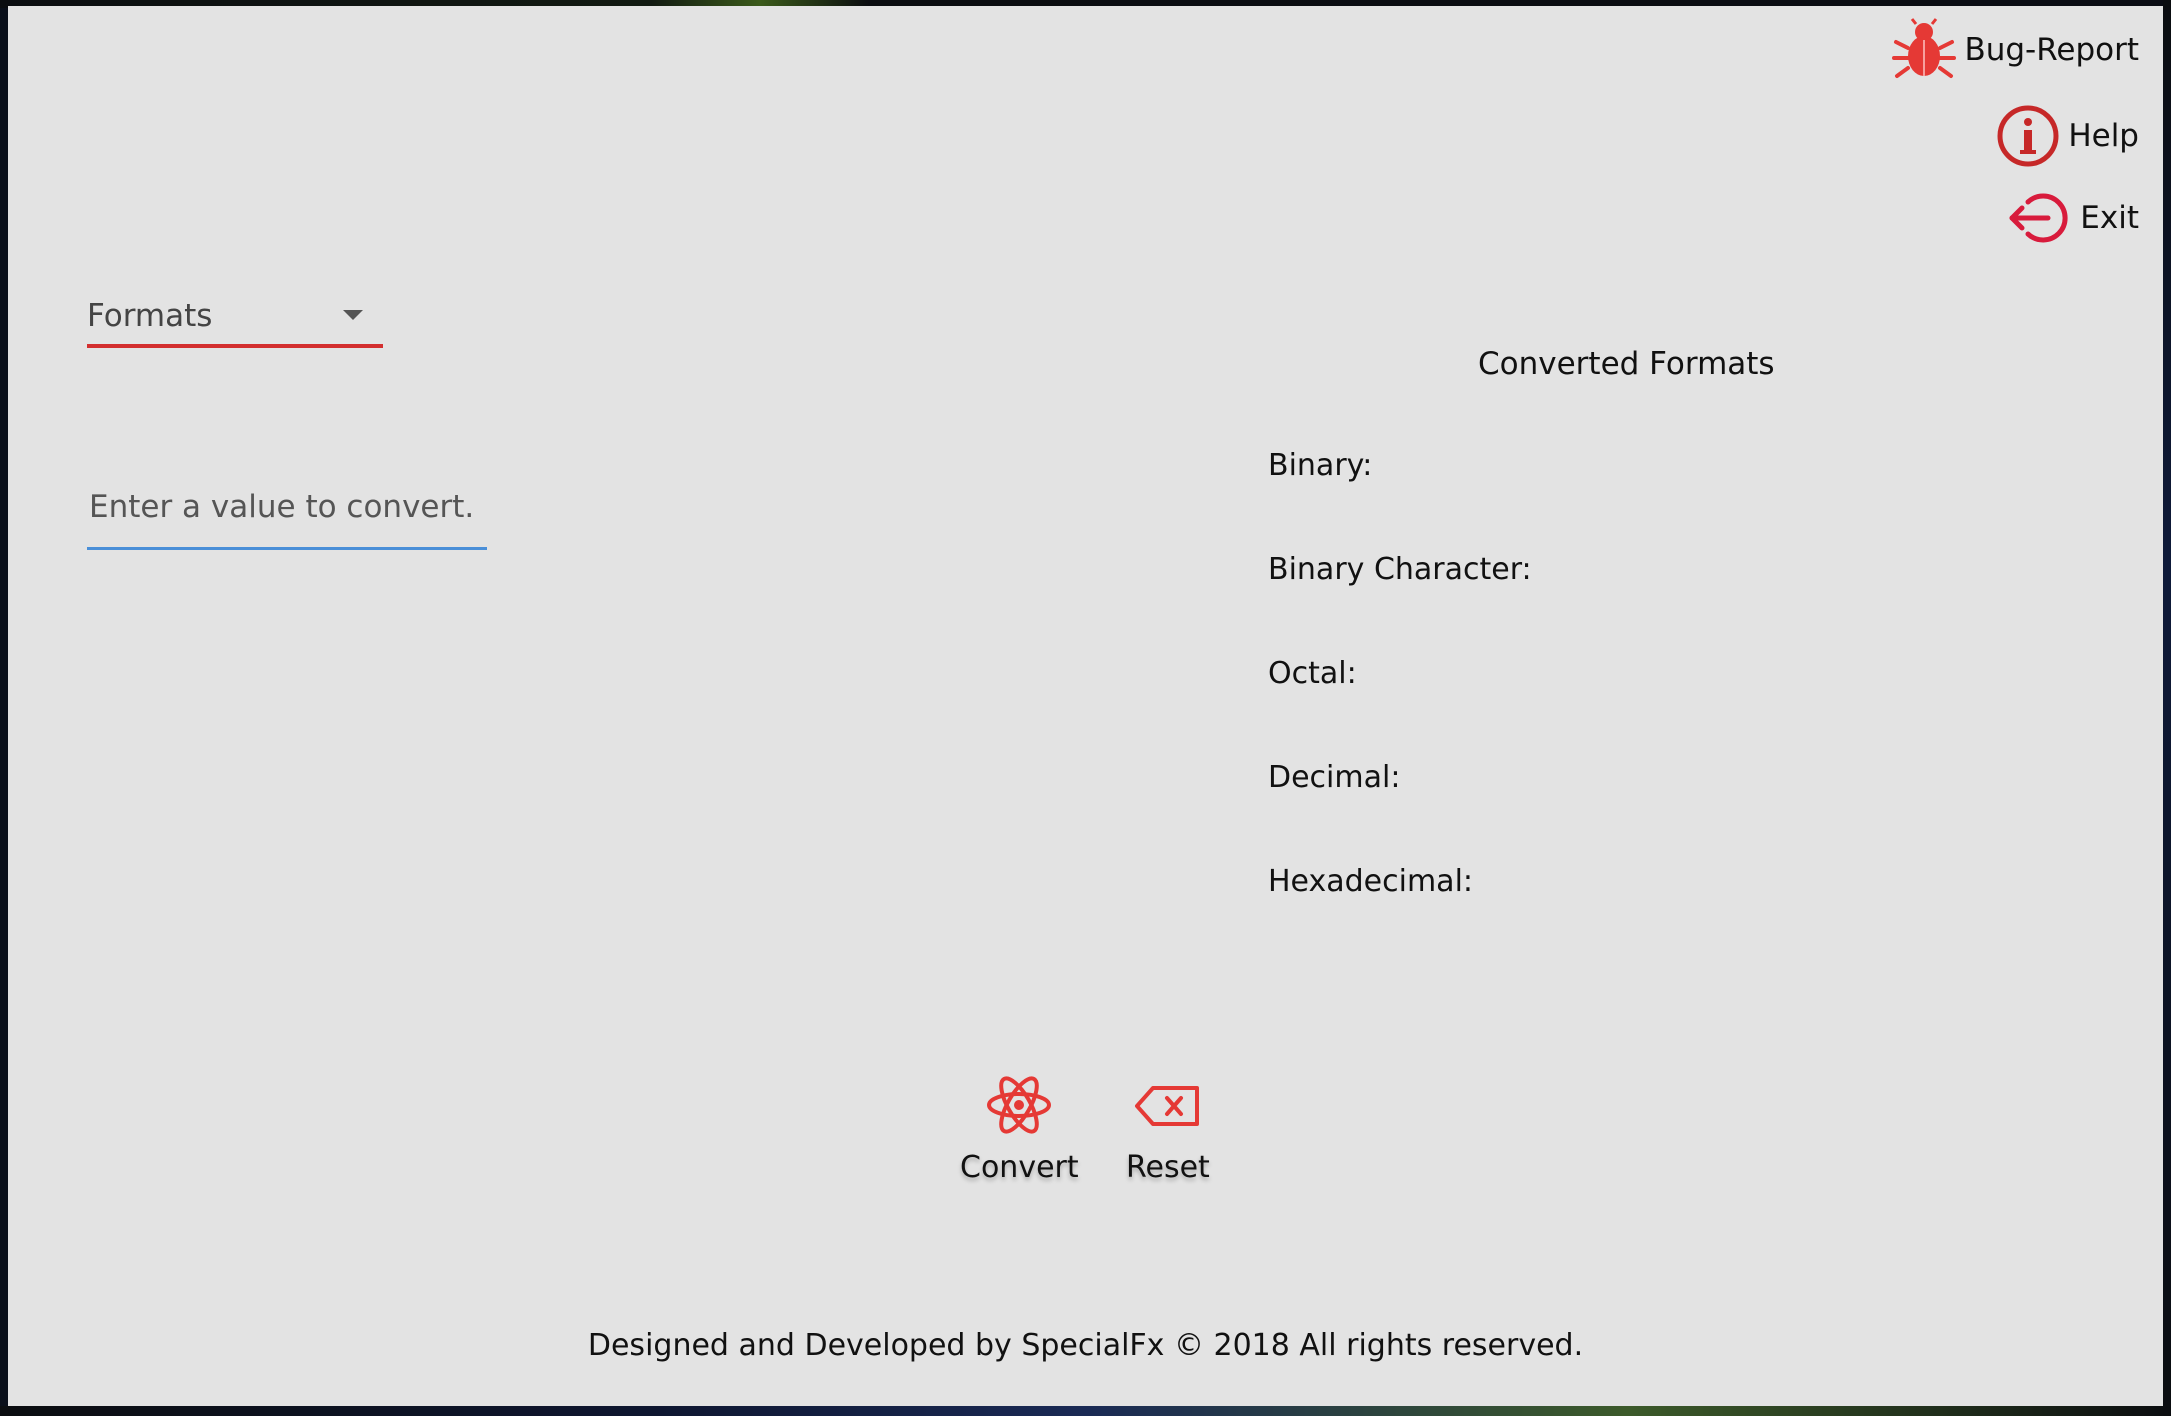 The height and width of the screenshot is (1416, 2171). Describe the element at coordinates (1371, 881) in the screenshot. I see `hexadecimal-label: Hexadecimal:` at that location.